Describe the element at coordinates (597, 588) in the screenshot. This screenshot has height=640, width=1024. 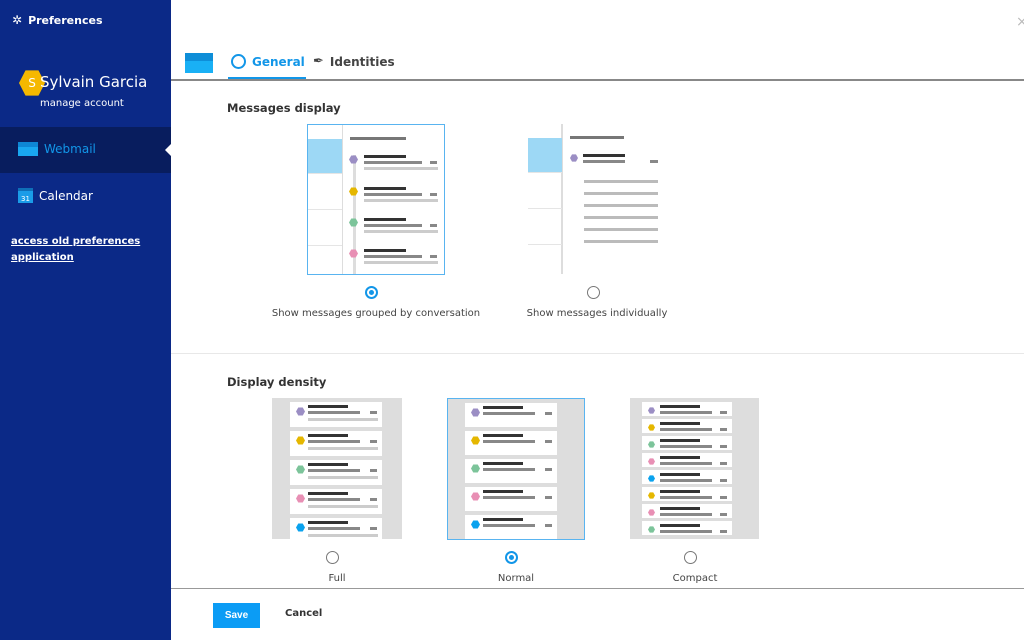
I see `footer-divider` at that location.